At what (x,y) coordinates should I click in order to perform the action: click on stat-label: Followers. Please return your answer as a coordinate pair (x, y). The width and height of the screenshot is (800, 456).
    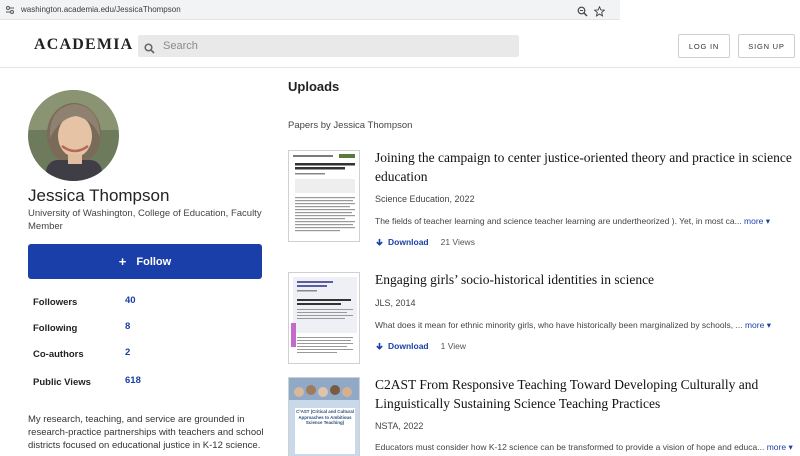
    Looking at the image, I should click on (55, 302).